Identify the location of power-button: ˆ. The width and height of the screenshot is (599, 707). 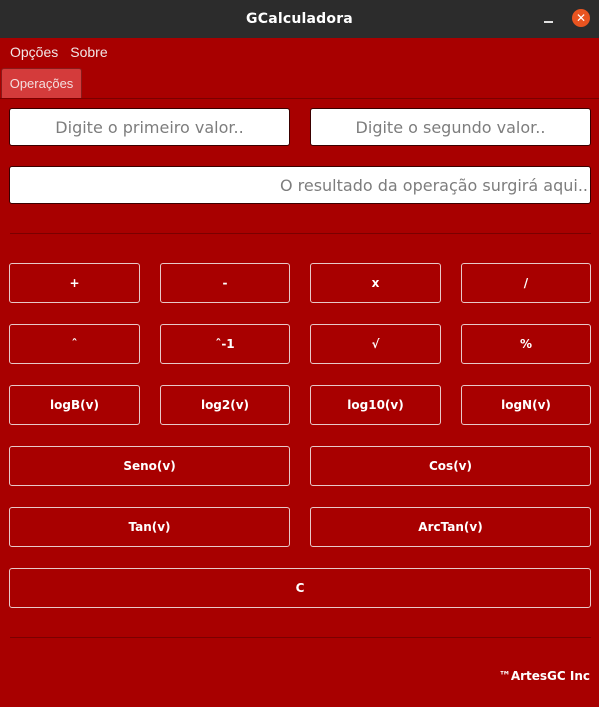
(74, 344).